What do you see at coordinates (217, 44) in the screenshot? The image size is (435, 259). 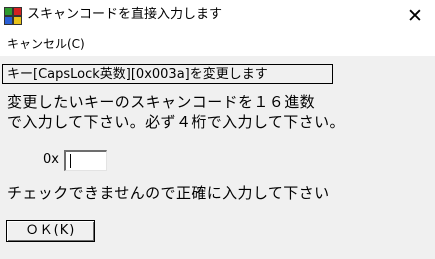 I see `menu-bar: キャンセル(C)` at bounding box center [217, 44].